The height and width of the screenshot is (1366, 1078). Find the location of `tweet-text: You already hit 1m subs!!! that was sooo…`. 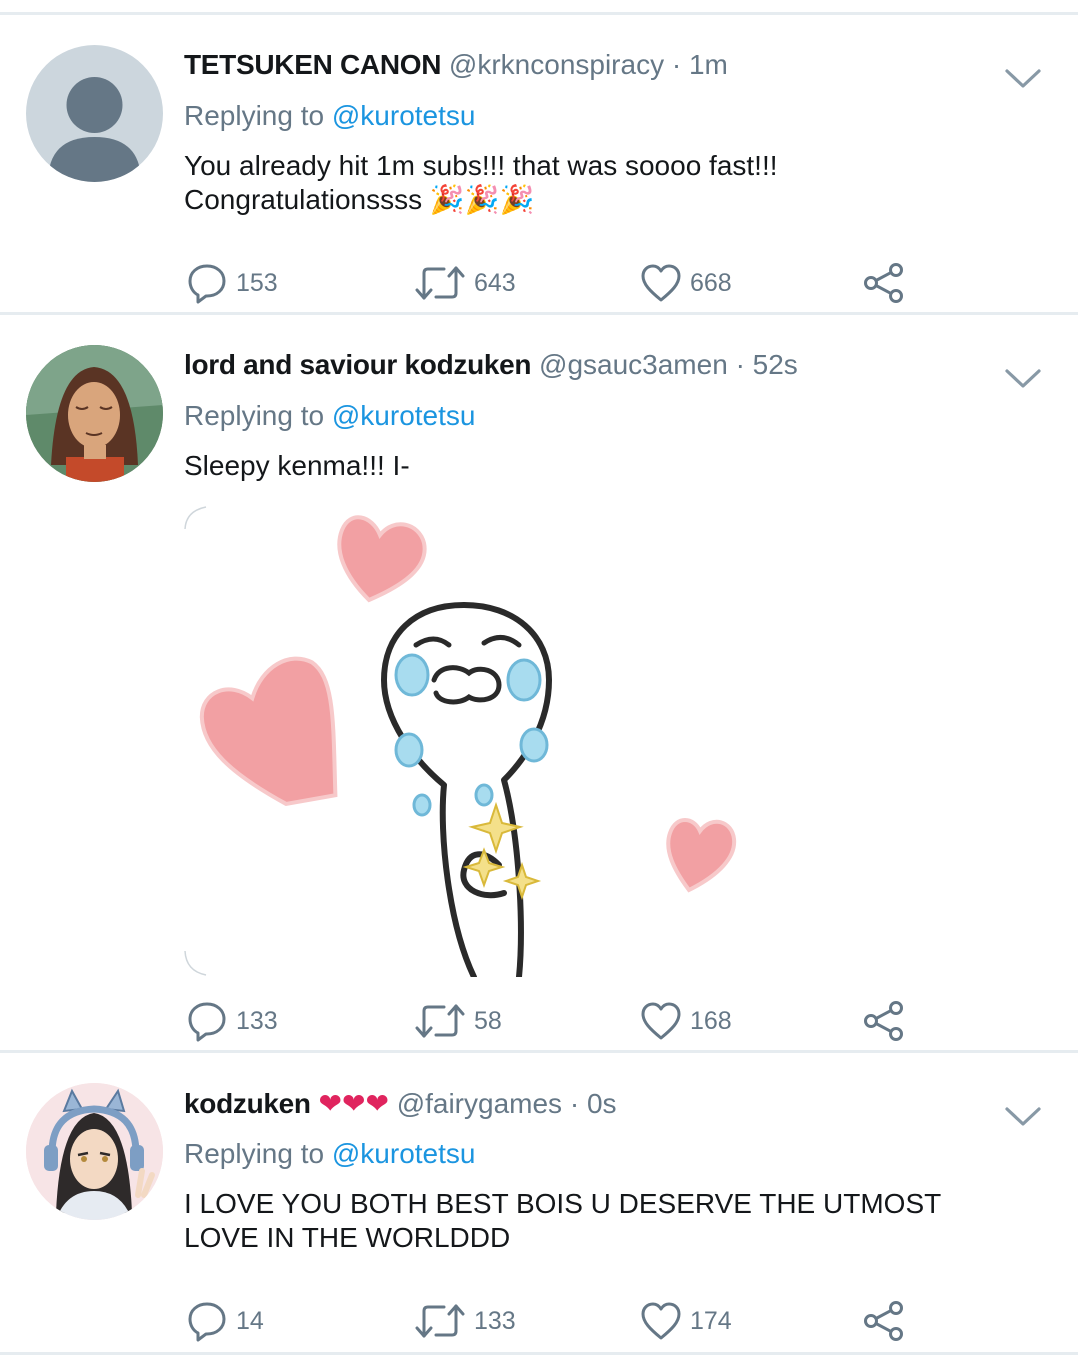

tweet-text: You already hit 1m subs!!! that was sooo… is located at coordinates (584, 183).